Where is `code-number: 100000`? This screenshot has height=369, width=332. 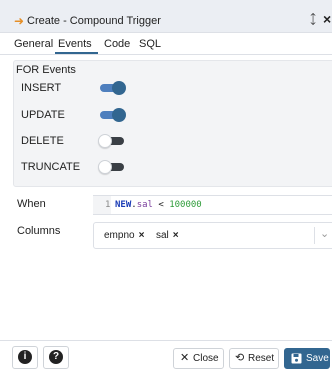 code-number: 100000 is located at coordinates (185, 205).